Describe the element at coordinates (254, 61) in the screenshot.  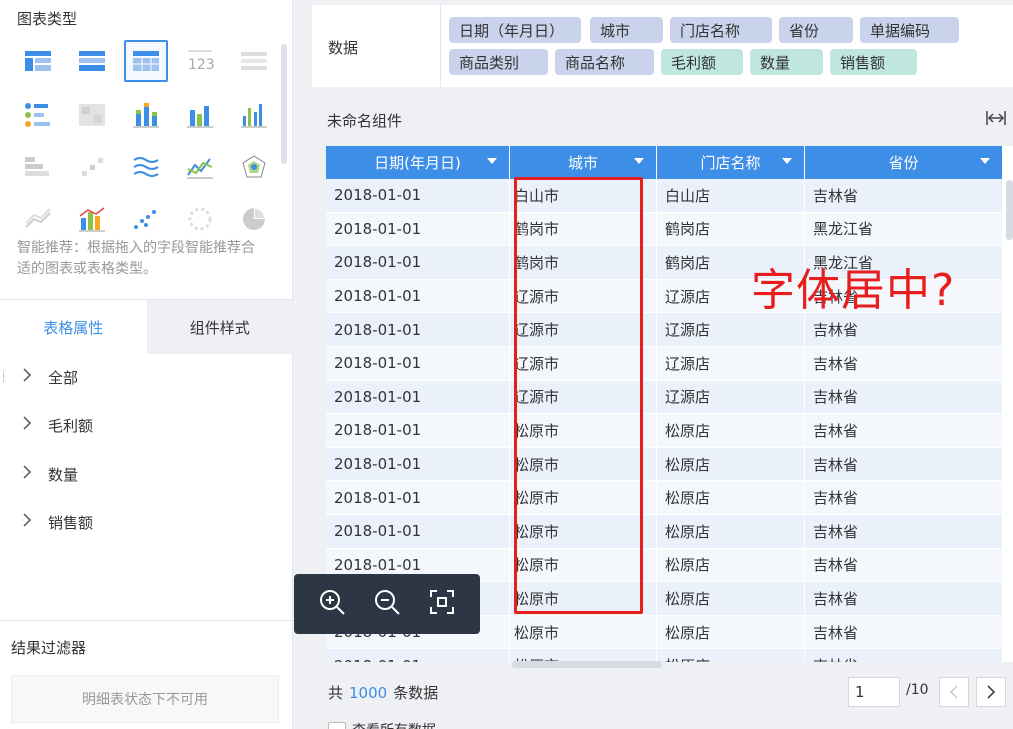
I see `text-table-icon` at that location.